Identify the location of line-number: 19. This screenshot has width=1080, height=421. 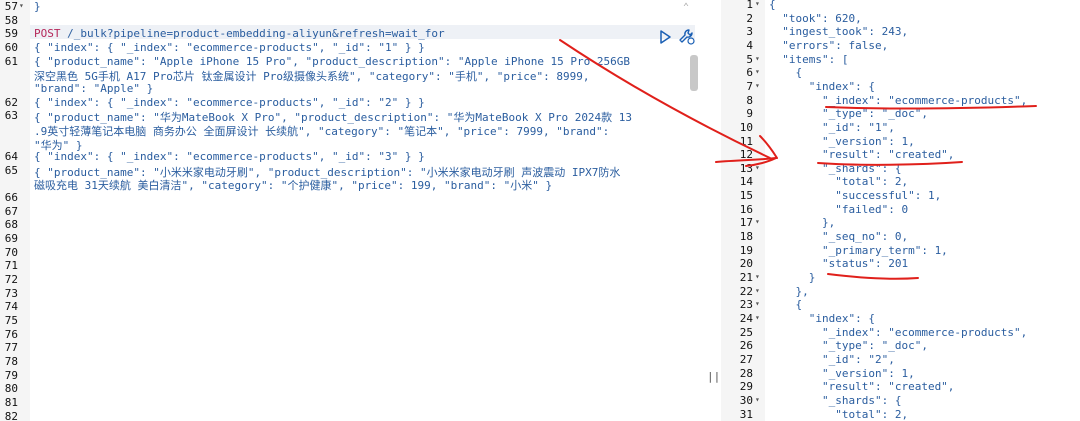
(746, 250).